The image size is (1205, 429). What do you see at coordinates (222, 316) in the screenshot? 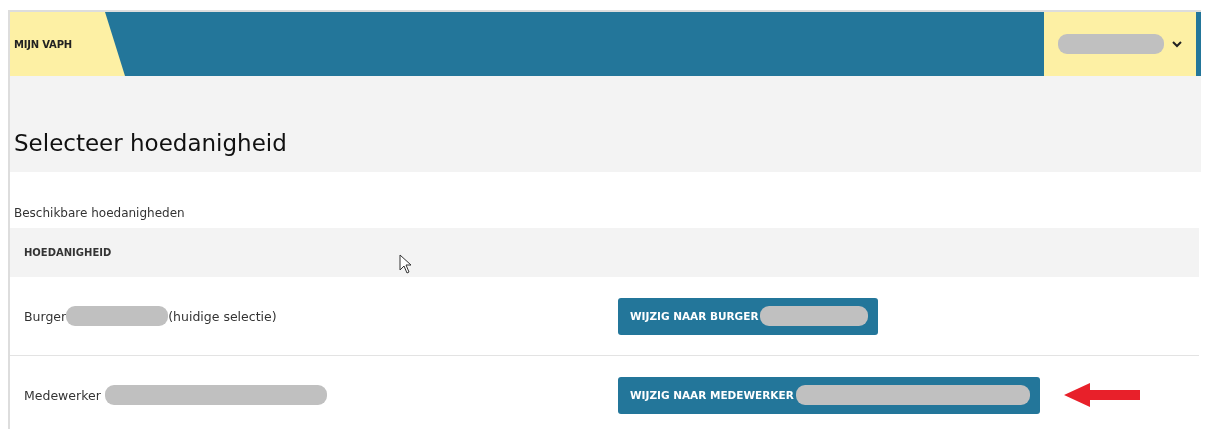
I see `current-selection-note: (huidige selectie)` at bounding box center [222, 316].